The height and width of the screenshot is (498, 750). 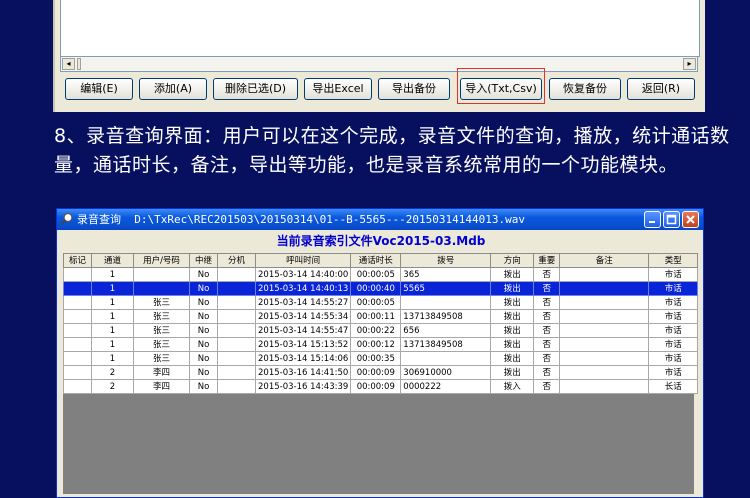 What do you see at coordinates (338, 89) in the screenshot?
I see `export-excel-button: 导出Excel` at bounding box center [338, 89].